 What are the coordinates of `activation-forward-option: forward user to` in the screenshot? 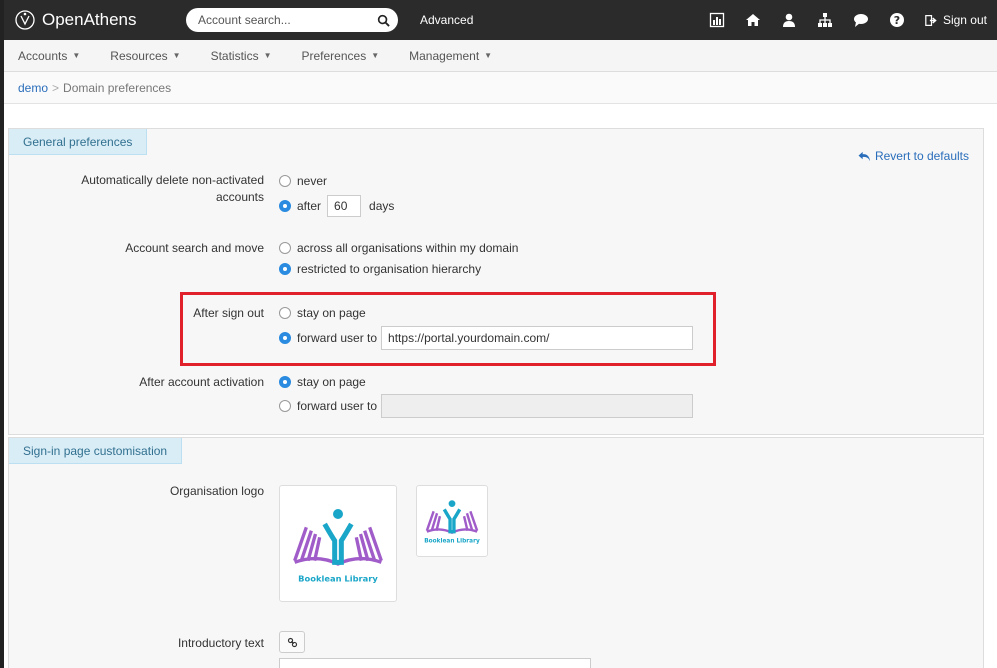 It's located at (486, 406).